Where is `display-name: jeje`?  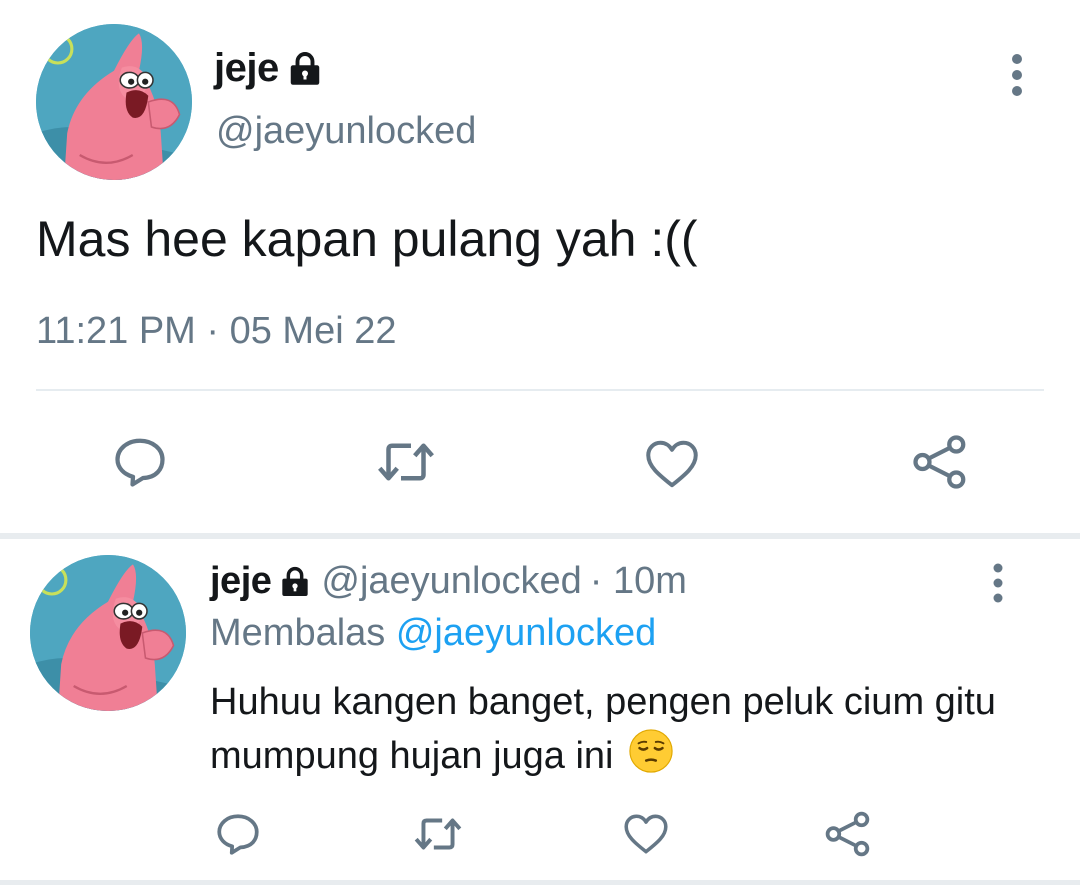 display-name: jeje is located at coordinates (268, 68).